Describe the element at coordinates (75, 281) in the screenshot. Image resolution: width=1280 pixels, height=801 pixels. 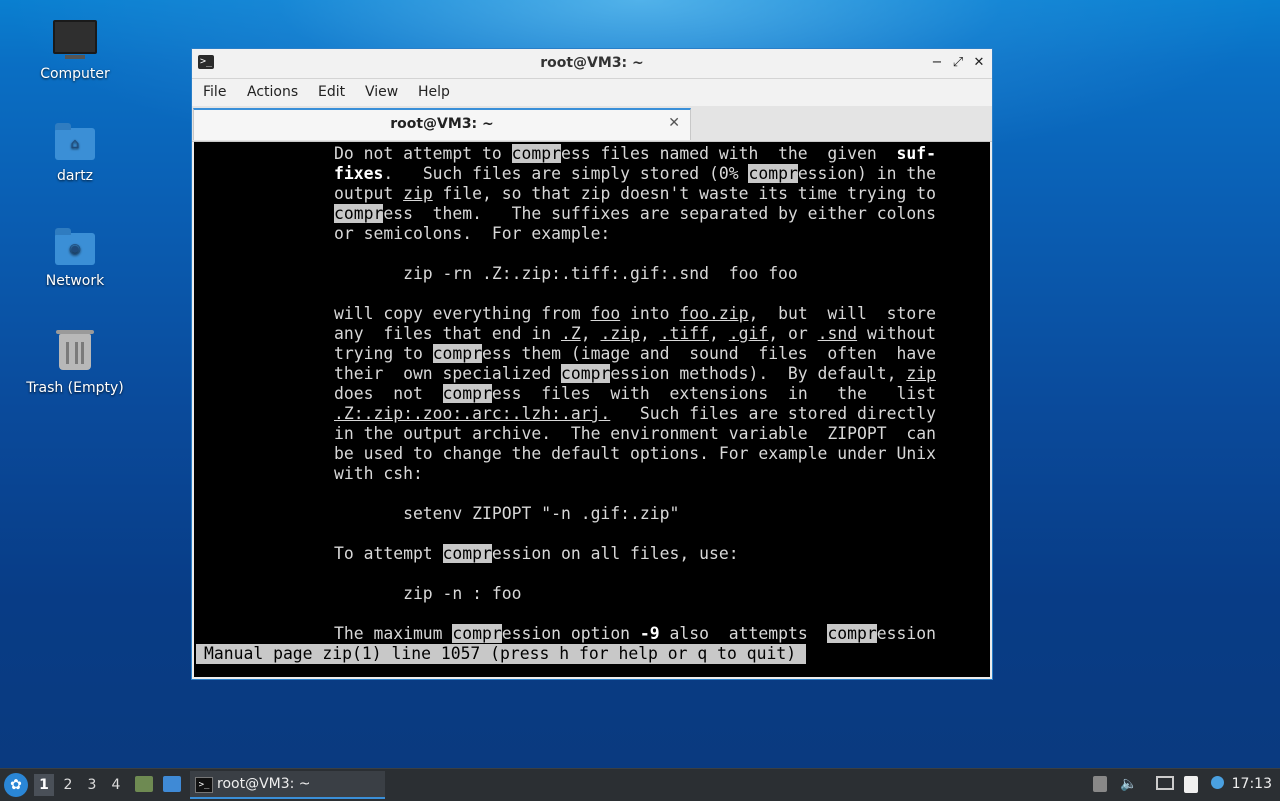
I see `desktop-icon-label: Network` at that location.